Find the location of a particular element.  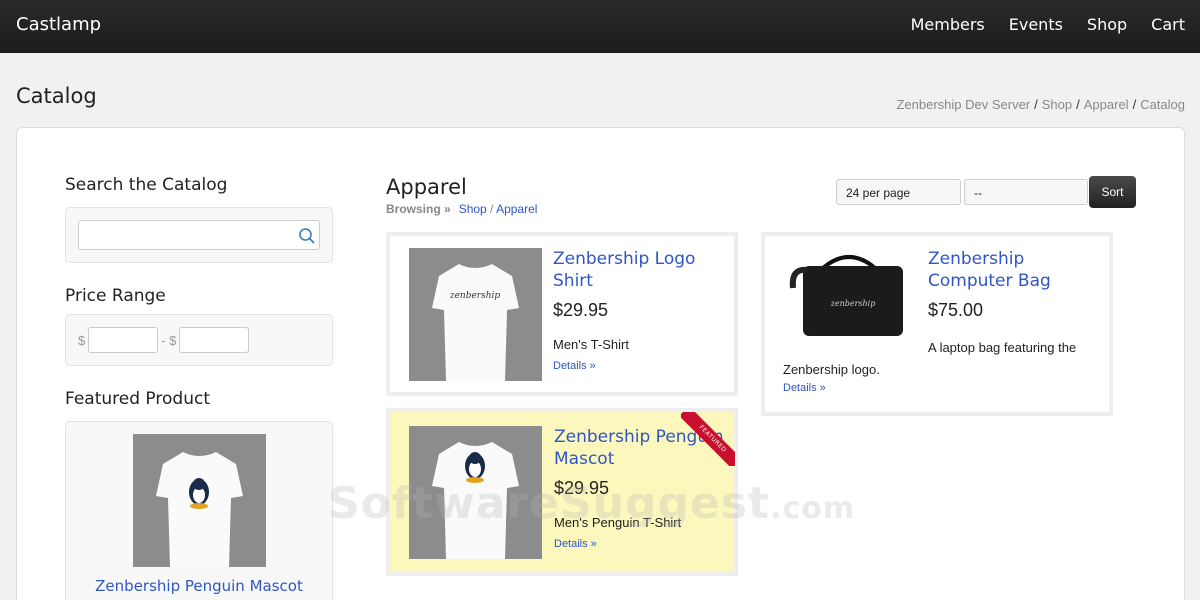

product-price: $75.00 is located at coordinates (956, 310).